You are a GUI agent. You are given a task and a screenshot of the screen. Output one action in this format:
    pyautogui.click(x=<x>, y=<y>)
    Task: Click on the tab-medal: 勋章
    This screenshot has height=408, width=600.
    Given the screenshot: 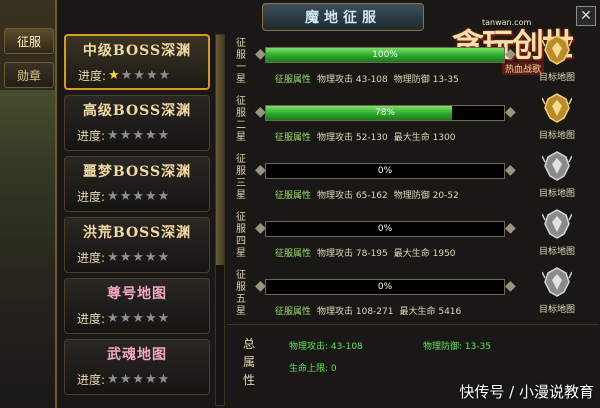 What is the action you would take?
    pyautogui.click(x=29, y=75)
    